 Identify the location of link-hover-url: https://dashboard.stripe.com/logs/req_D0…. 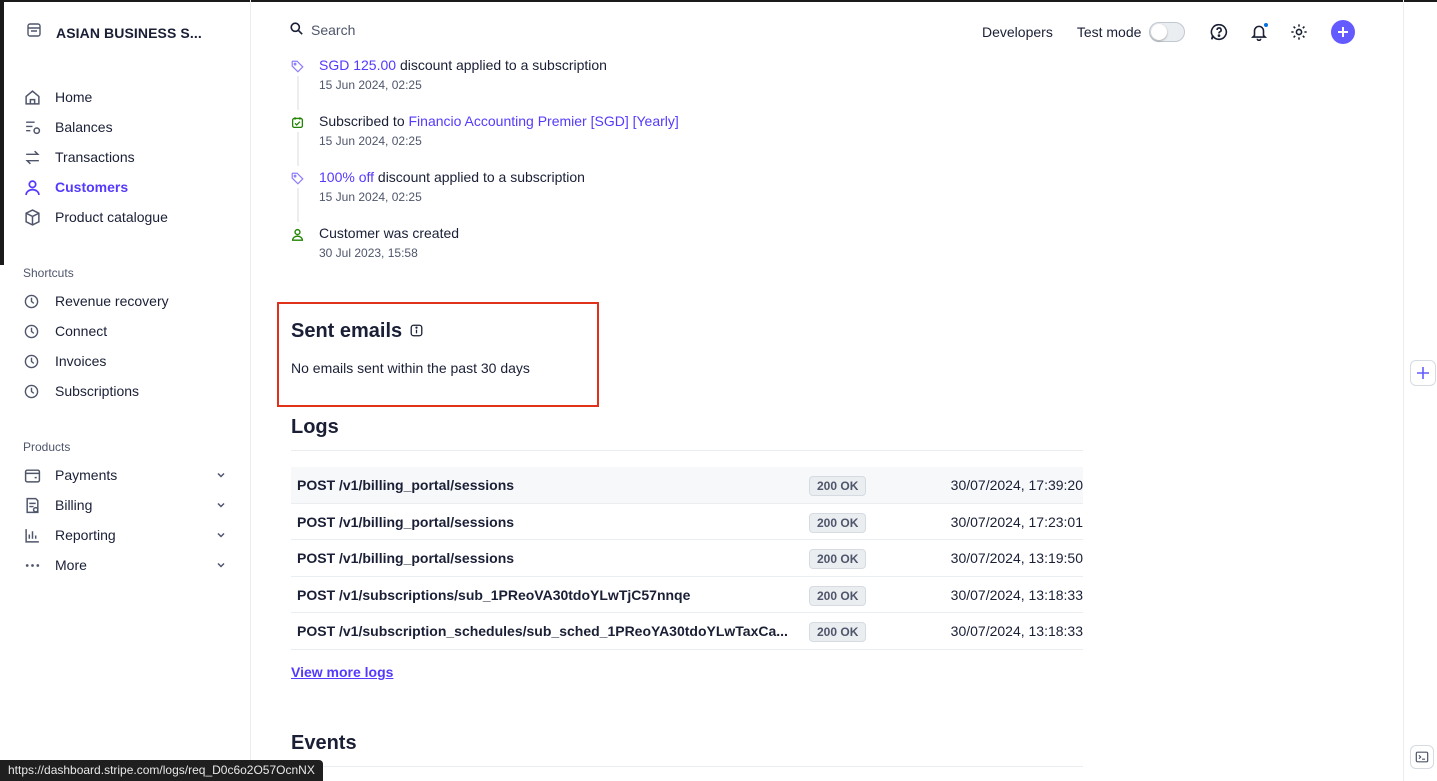
(161, 770).